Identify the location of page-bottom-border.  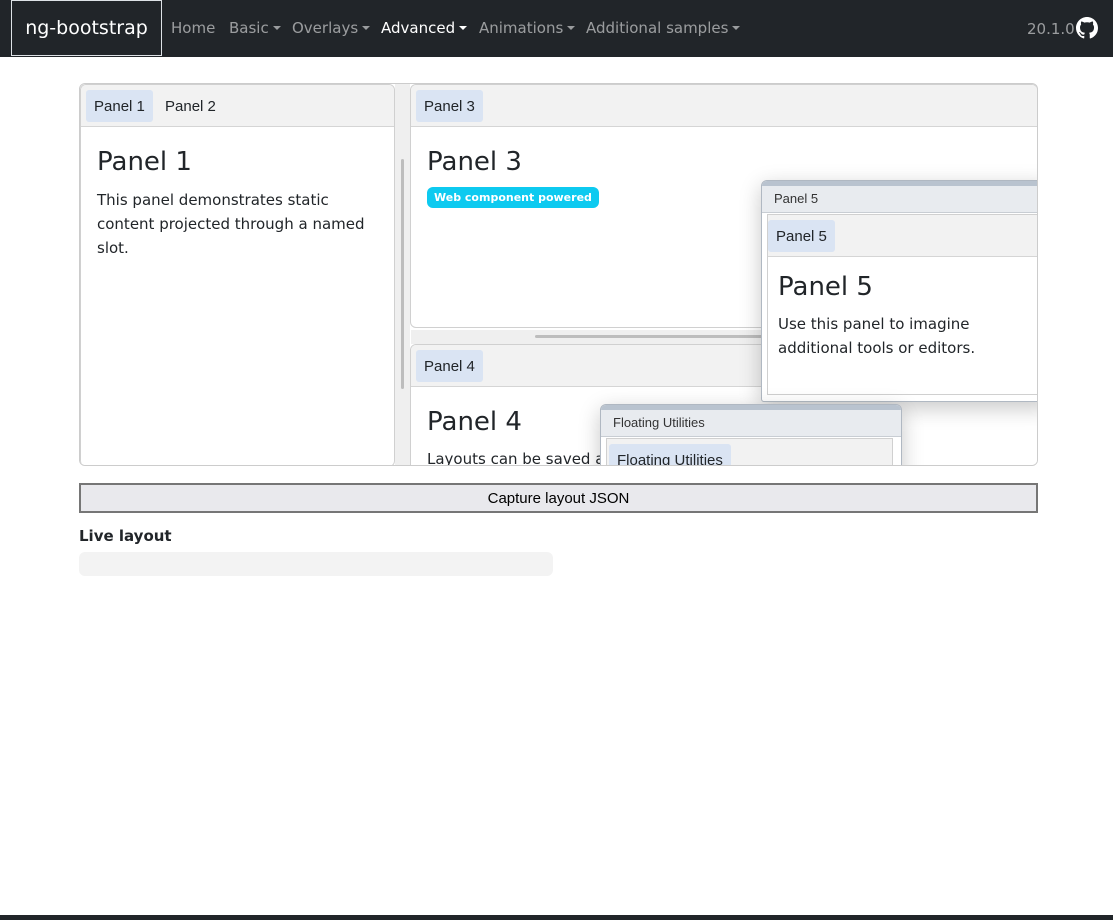
(556, 917).